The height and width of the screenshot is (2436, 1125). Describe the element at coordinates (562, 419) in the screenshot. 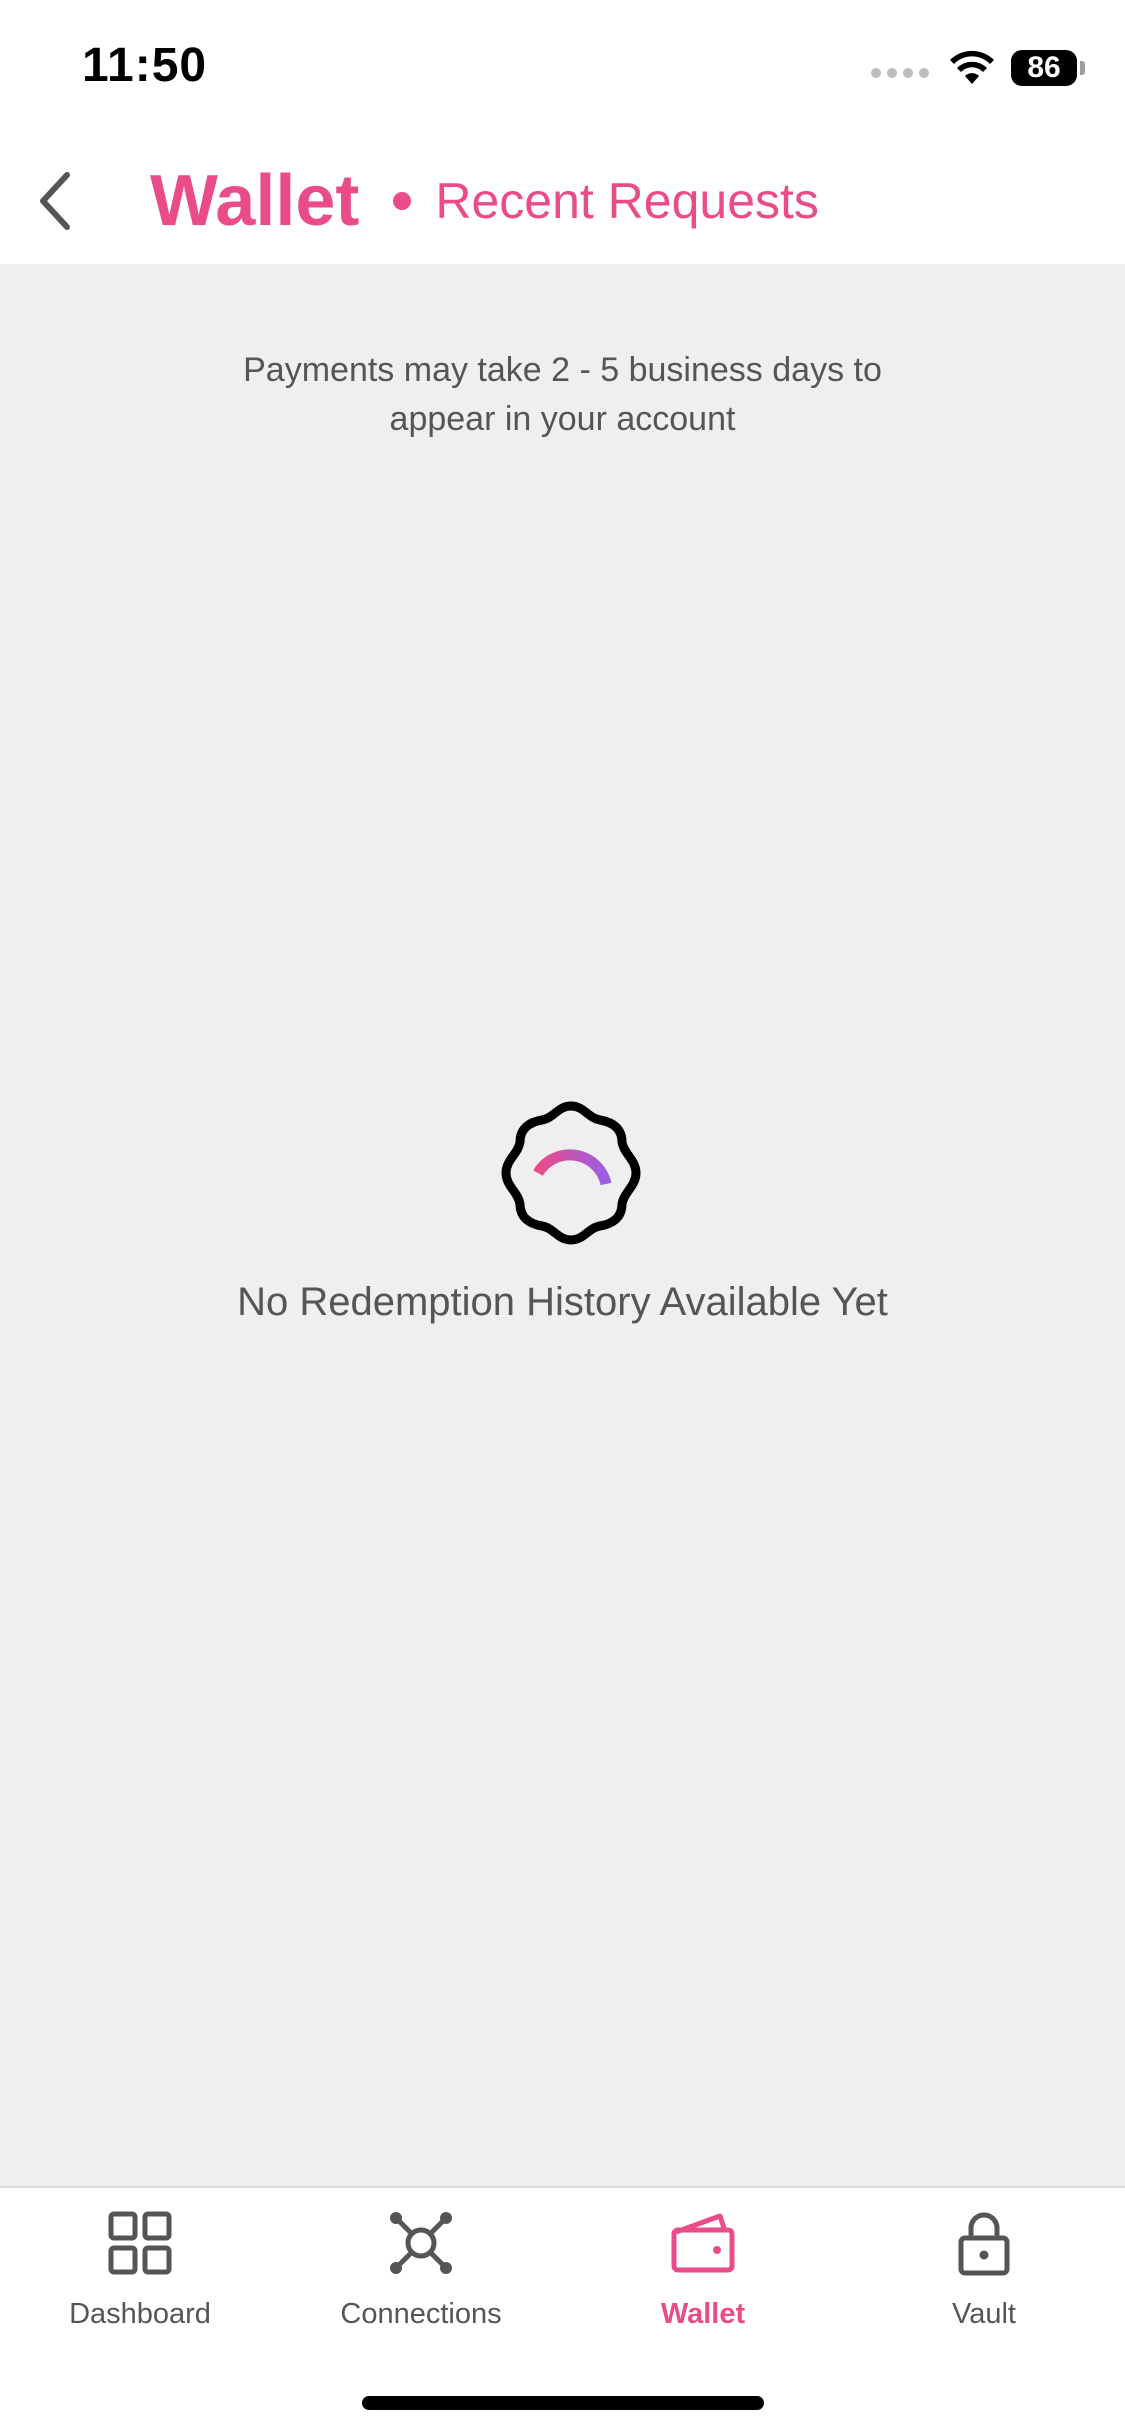

I see `notice-line-2: appear in your account` at that location.